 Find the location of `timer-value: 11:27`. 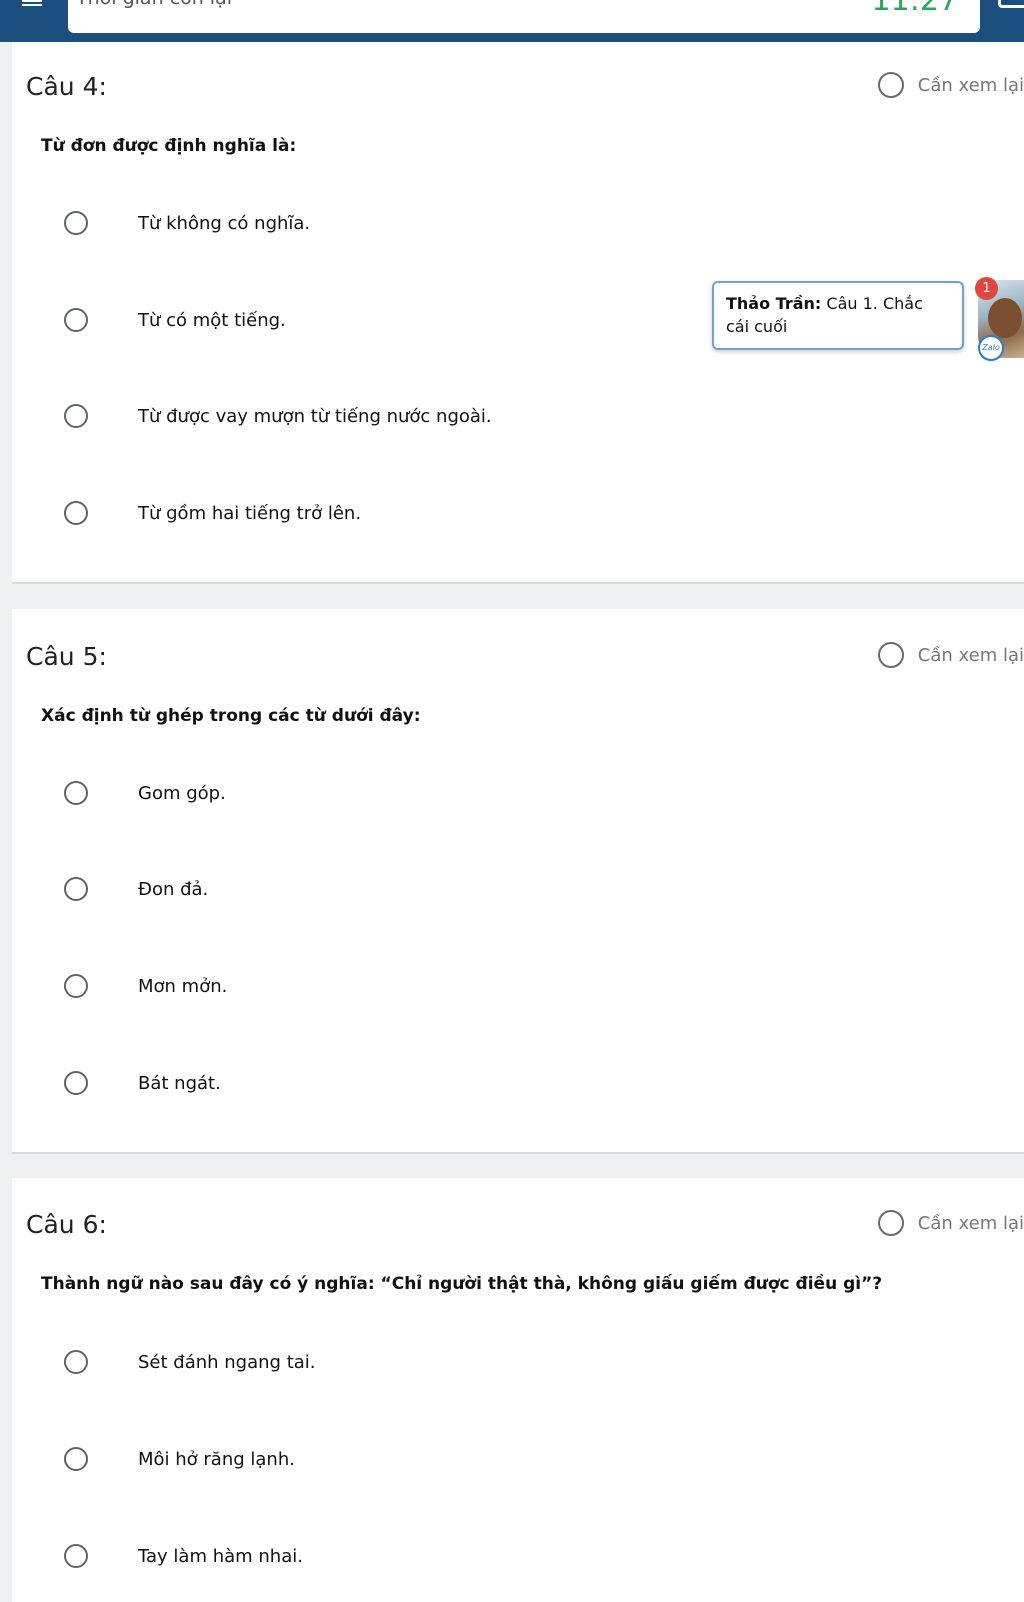

timer-value: 11:27 is located at coordinates (914, 9).